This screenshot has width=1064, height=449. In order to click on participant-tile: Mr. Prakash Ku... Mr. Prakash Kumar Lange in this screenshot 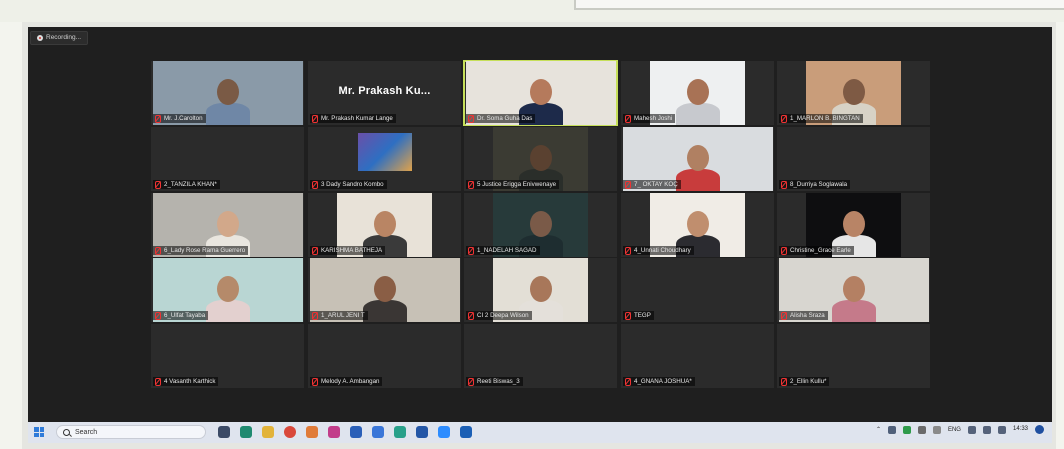, I will do `click(384, 93)`.